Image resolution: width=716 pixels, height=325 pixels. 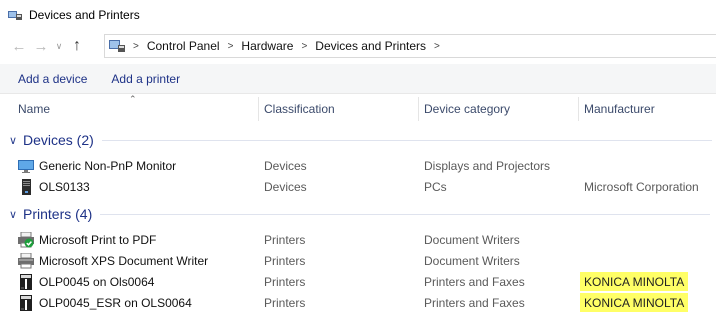 I want to click on column-header-name: Name, so click(x=135, y=109).